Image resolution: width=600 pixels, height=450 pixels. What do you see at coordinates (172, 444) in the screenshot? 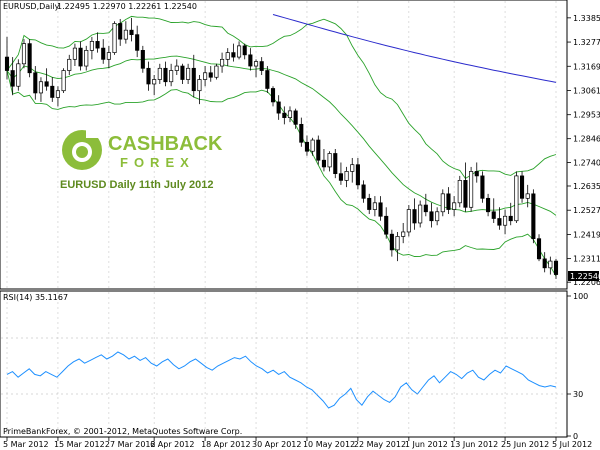
I see `time-tick-label: 6 Apr 2012` at bounding box center [172, 444].